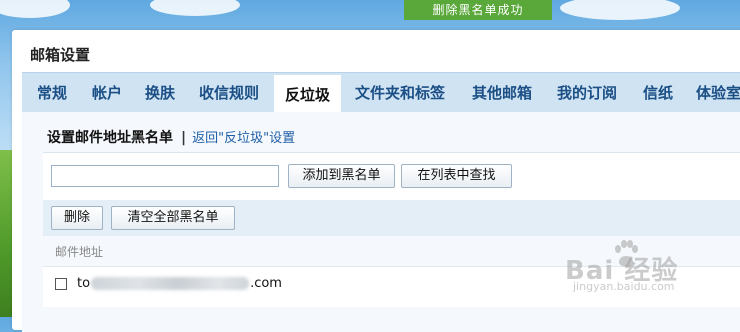 The image size is (740, 332). I want to click on tab-lab: 体验室, so click(718, 93).